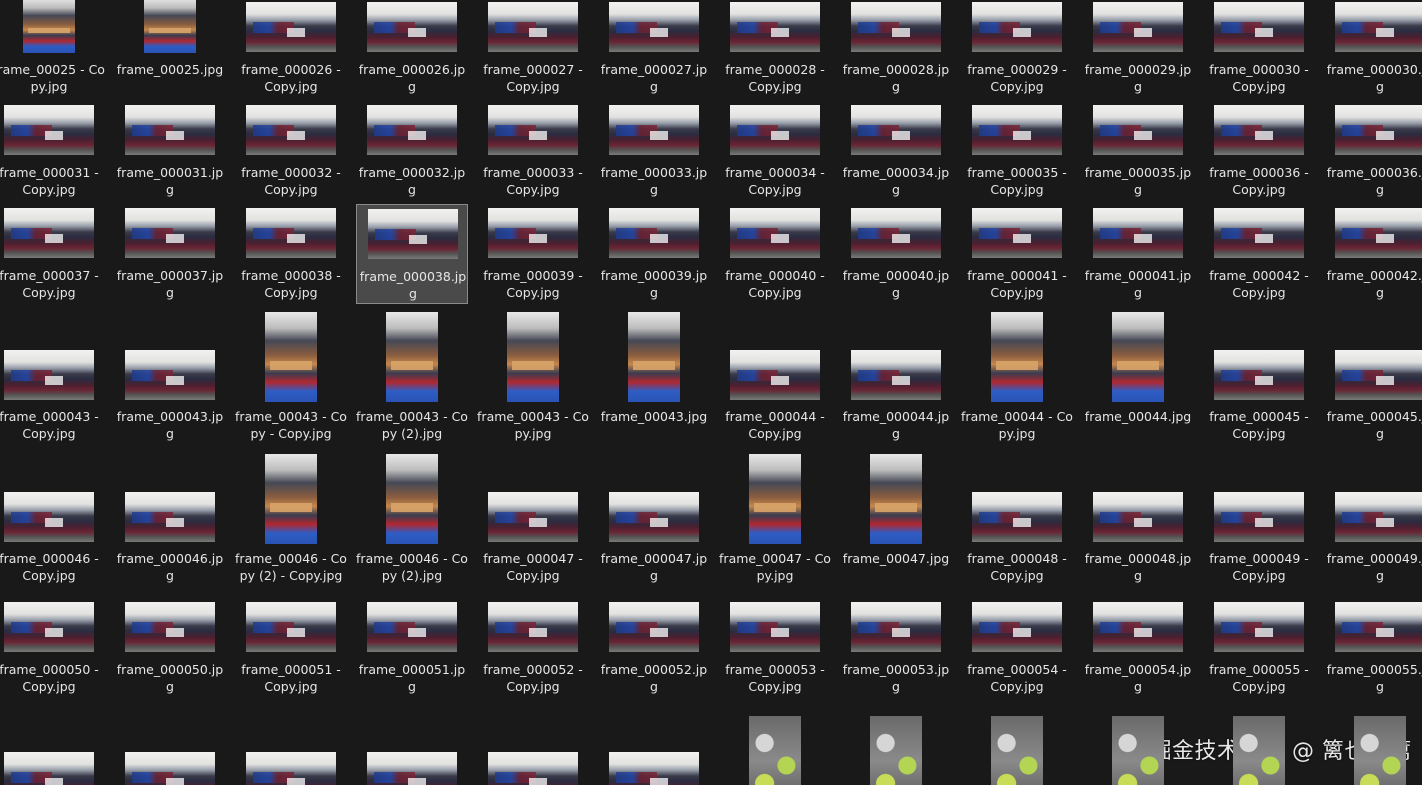 The width and height of the screenshot is (1422, 785). I want to click on file-item: frame_000036.jpg, so click(1373, 151).